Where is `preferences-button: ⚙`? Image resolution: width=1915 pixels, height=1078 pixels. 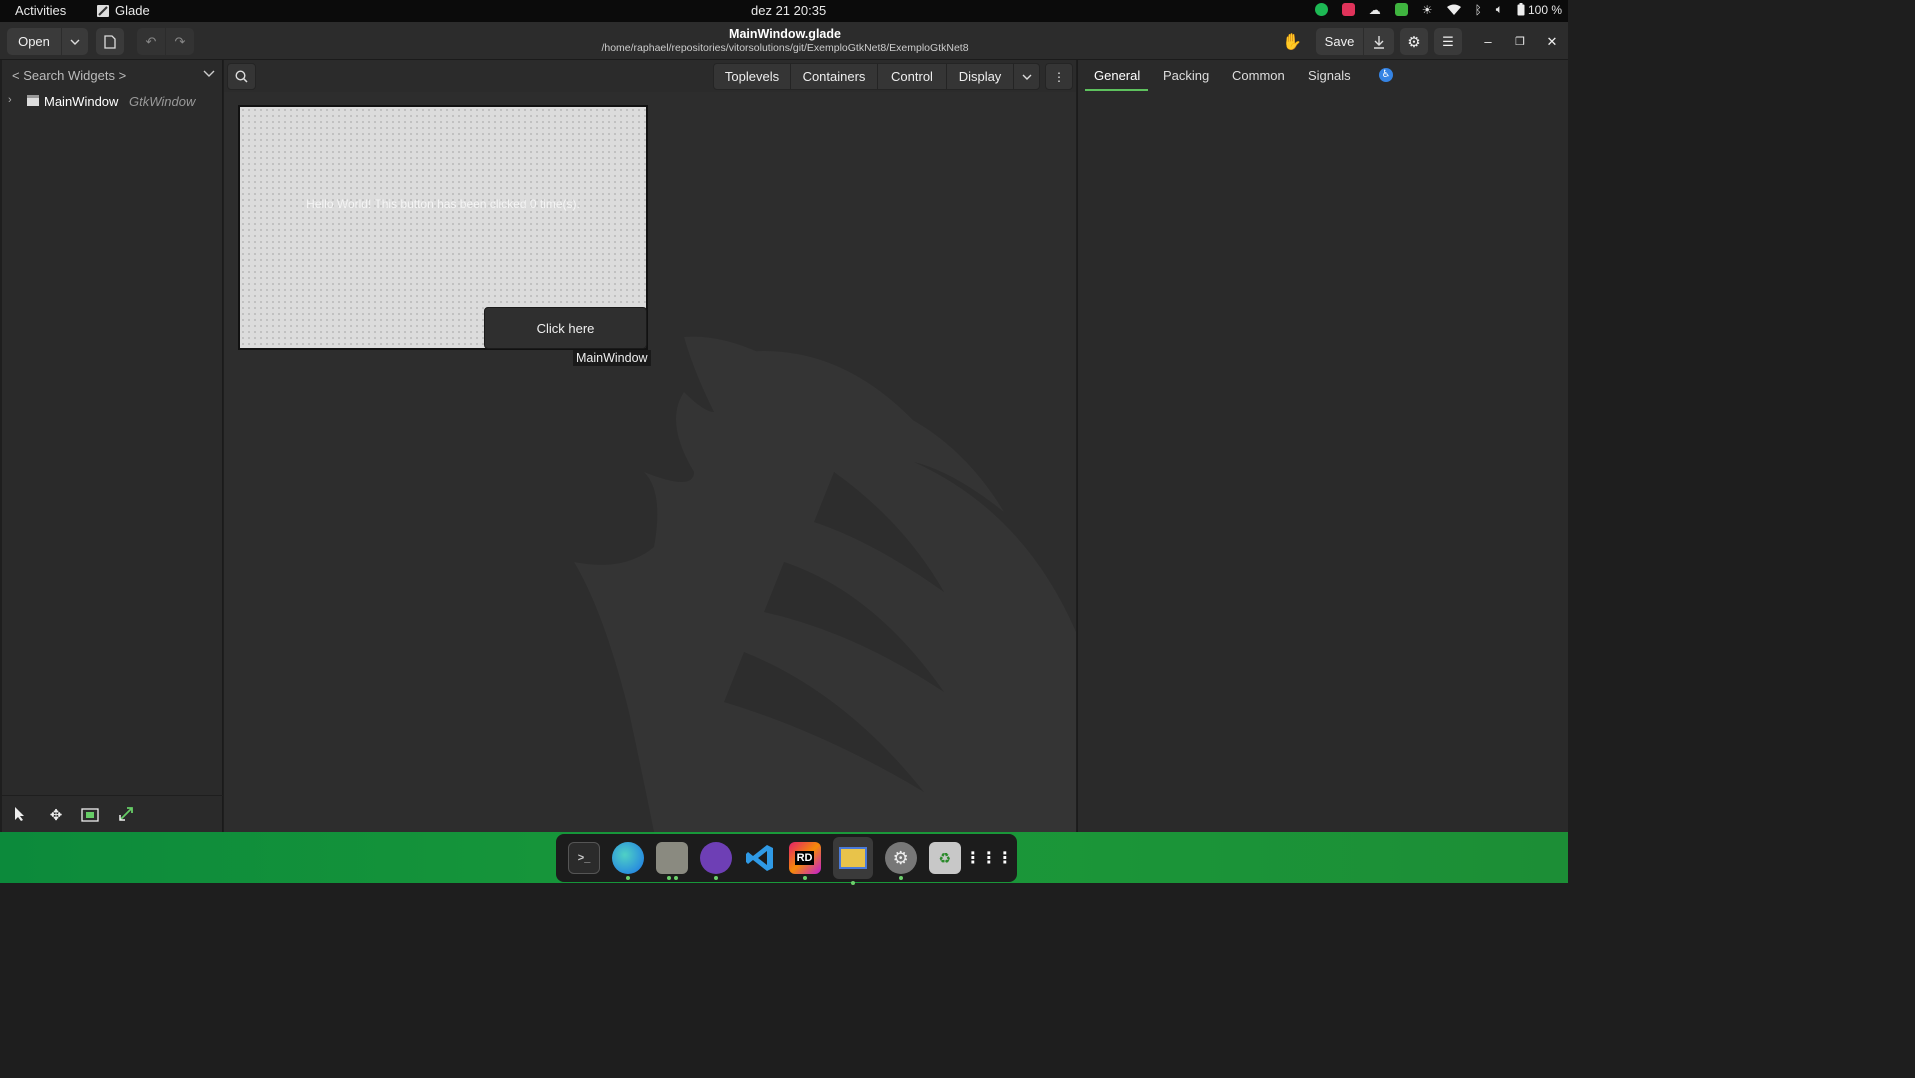
preferences-button: ⚙ is located at coordinates (1414, 41).